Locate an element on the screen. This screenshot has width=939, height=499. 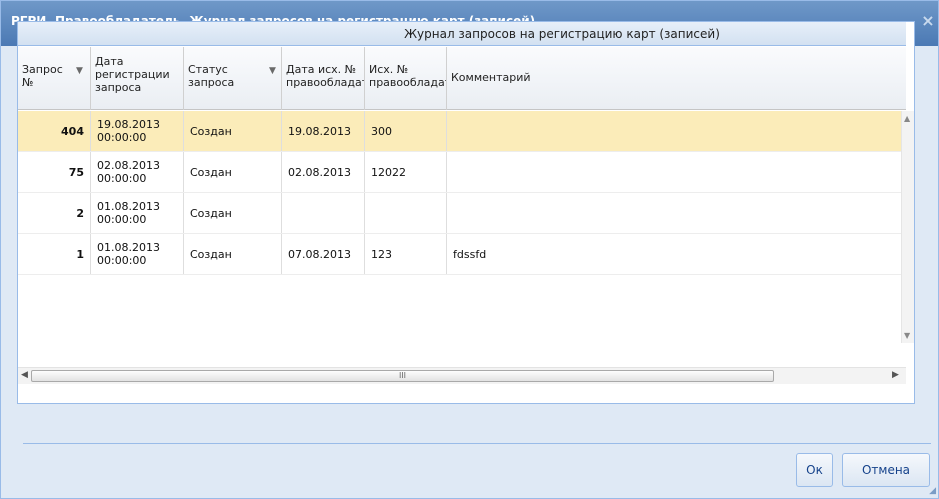
cell-reg-date: 02.08.2013 00:00:00 is located at coordinates (137, 172).